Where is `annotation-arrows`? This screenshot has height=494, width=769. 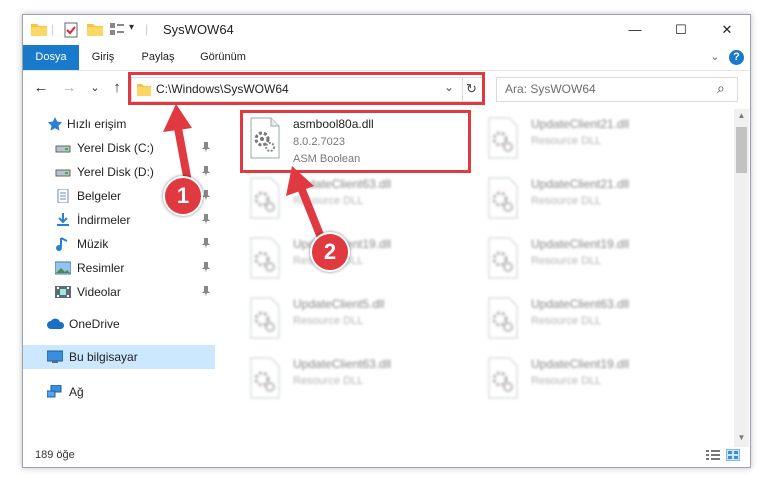
annotation-arrows is located at coordinates (244, 174).